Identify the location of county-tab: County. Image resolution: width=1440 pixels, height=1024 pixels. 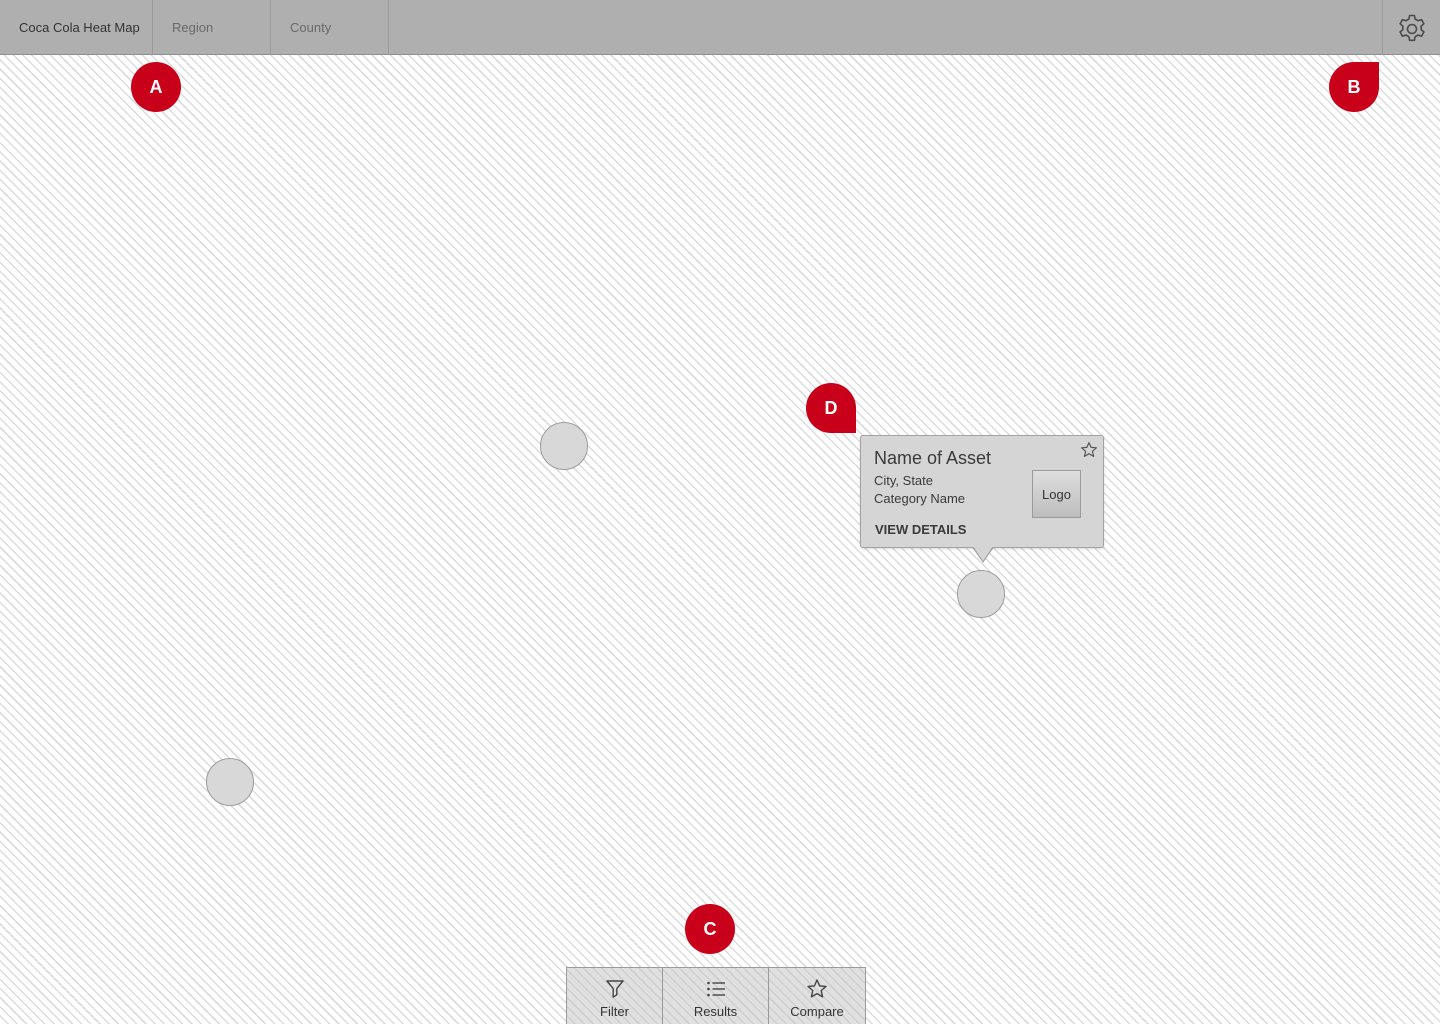
(330, 27).